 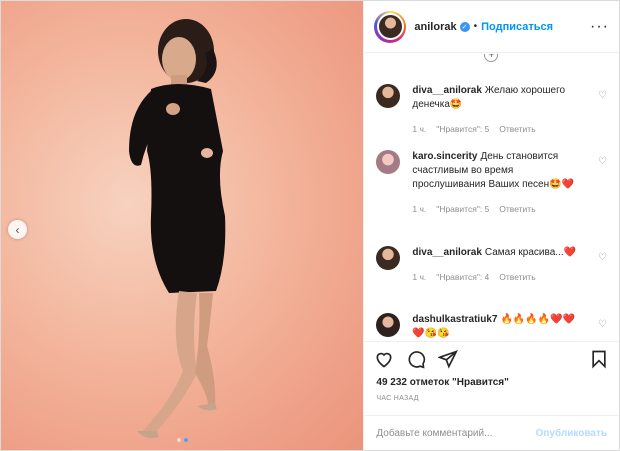 What do you see at coordinates (491, 58) in the screenshot?
I see `load-more-comments-icon: +` at bounding box center [491, 58].